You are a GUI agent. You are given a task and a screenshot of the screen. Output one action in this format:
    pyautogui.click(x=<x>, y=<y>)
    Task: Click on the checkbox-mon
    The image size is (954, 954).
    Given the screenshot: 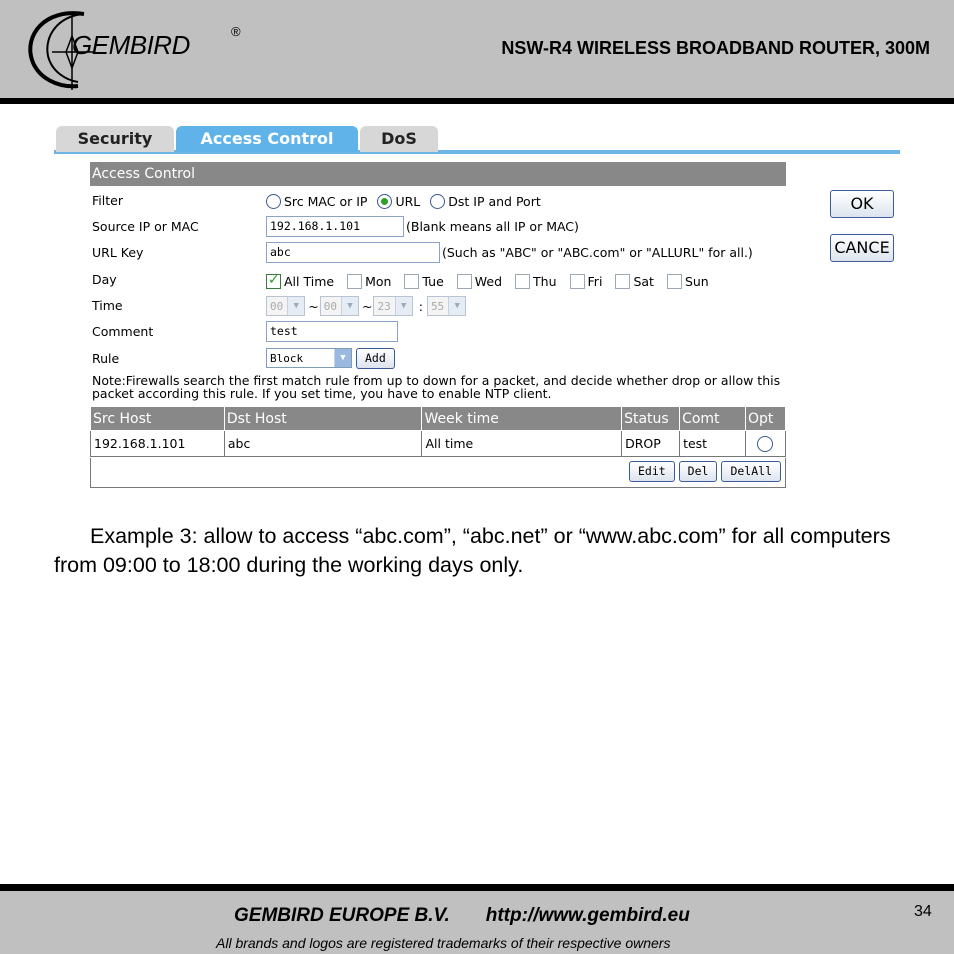 What is the action you would take?
    pyautogui.click(x=355, y=281)
    